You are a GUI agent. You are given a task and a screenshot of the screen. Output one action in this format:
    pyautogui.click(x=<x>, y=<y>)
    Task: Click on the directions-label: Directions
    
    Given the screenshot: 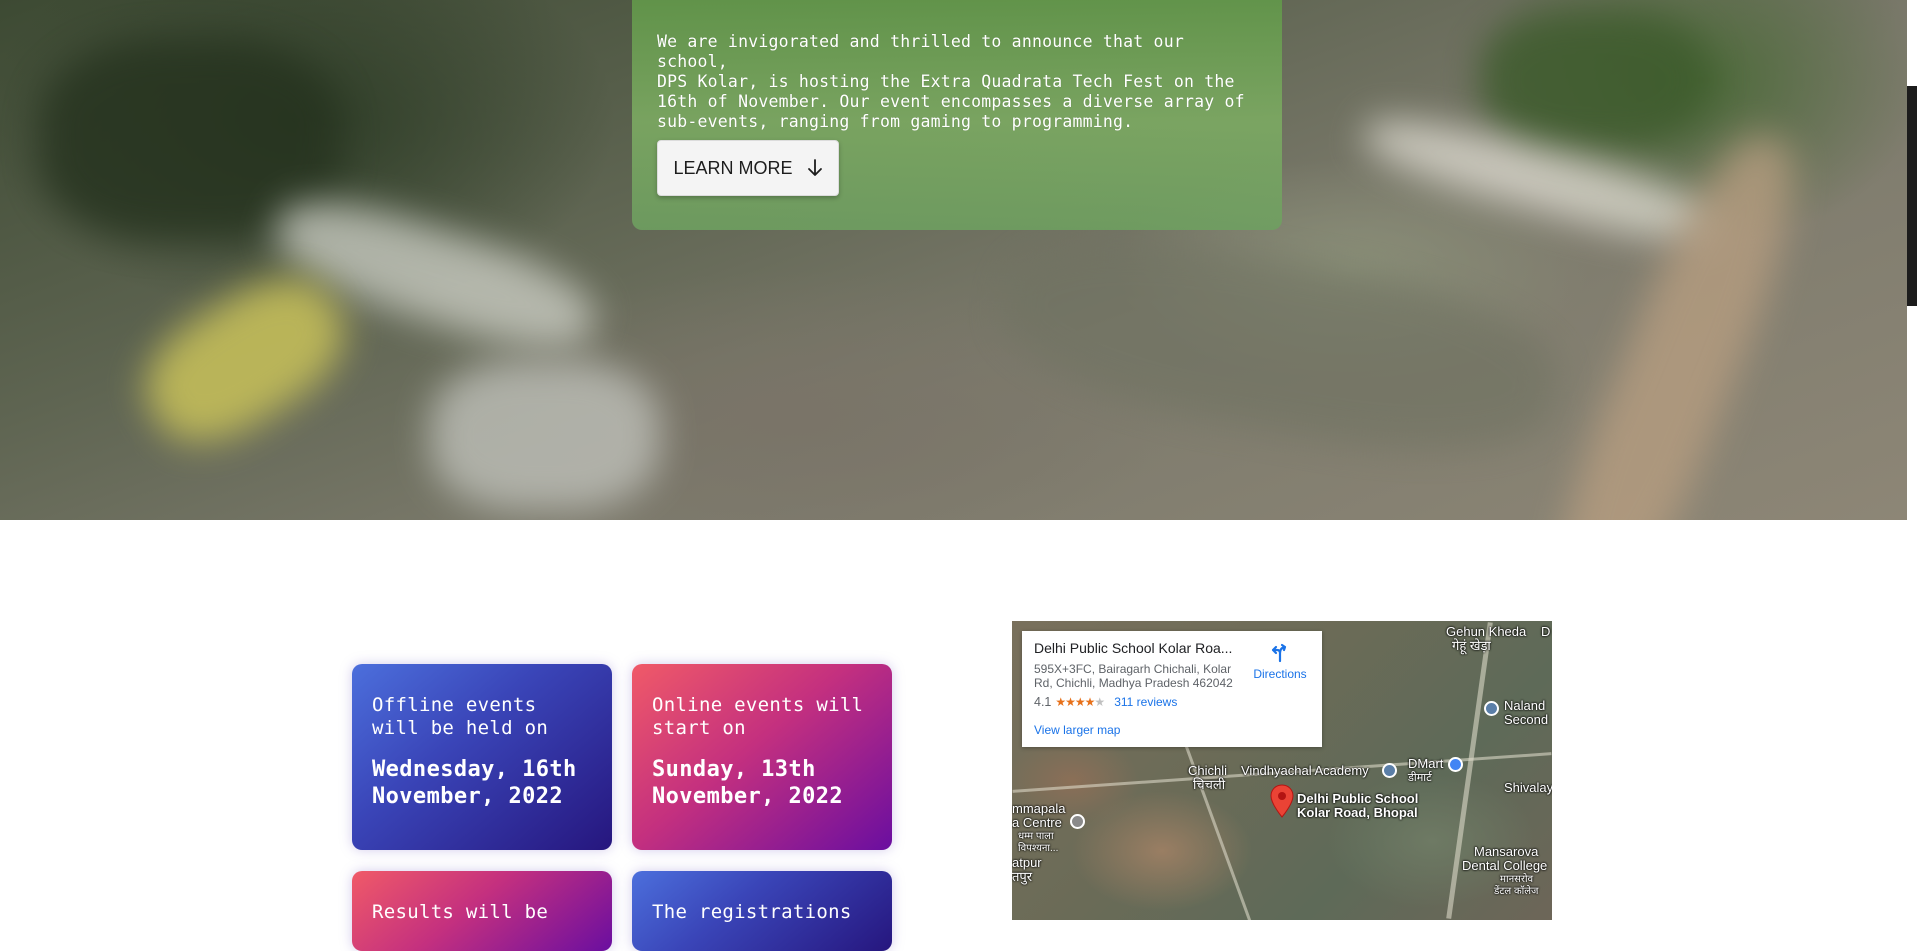 What is the action you would take?
    pyautogui.click(x=1280, y=674)
    